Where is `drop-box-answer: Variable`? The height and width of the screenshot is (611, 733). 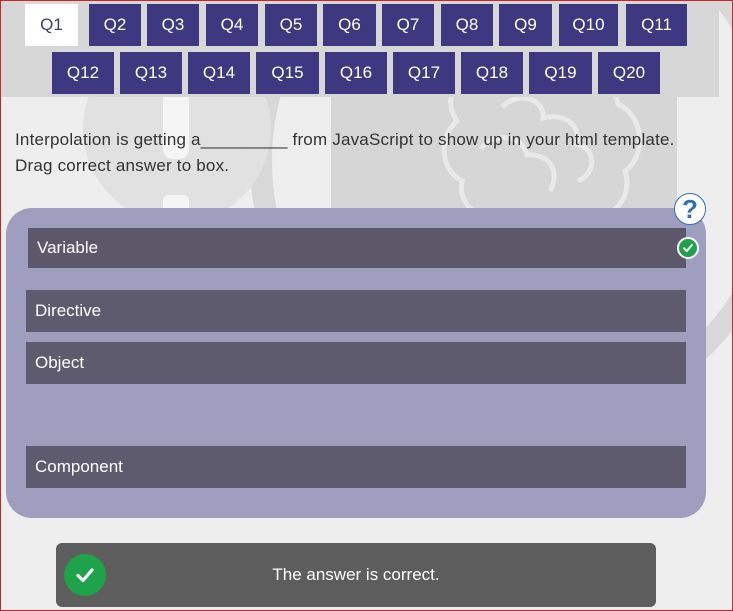
drop-box-answer: Variable is located at coordinates (357, 248).